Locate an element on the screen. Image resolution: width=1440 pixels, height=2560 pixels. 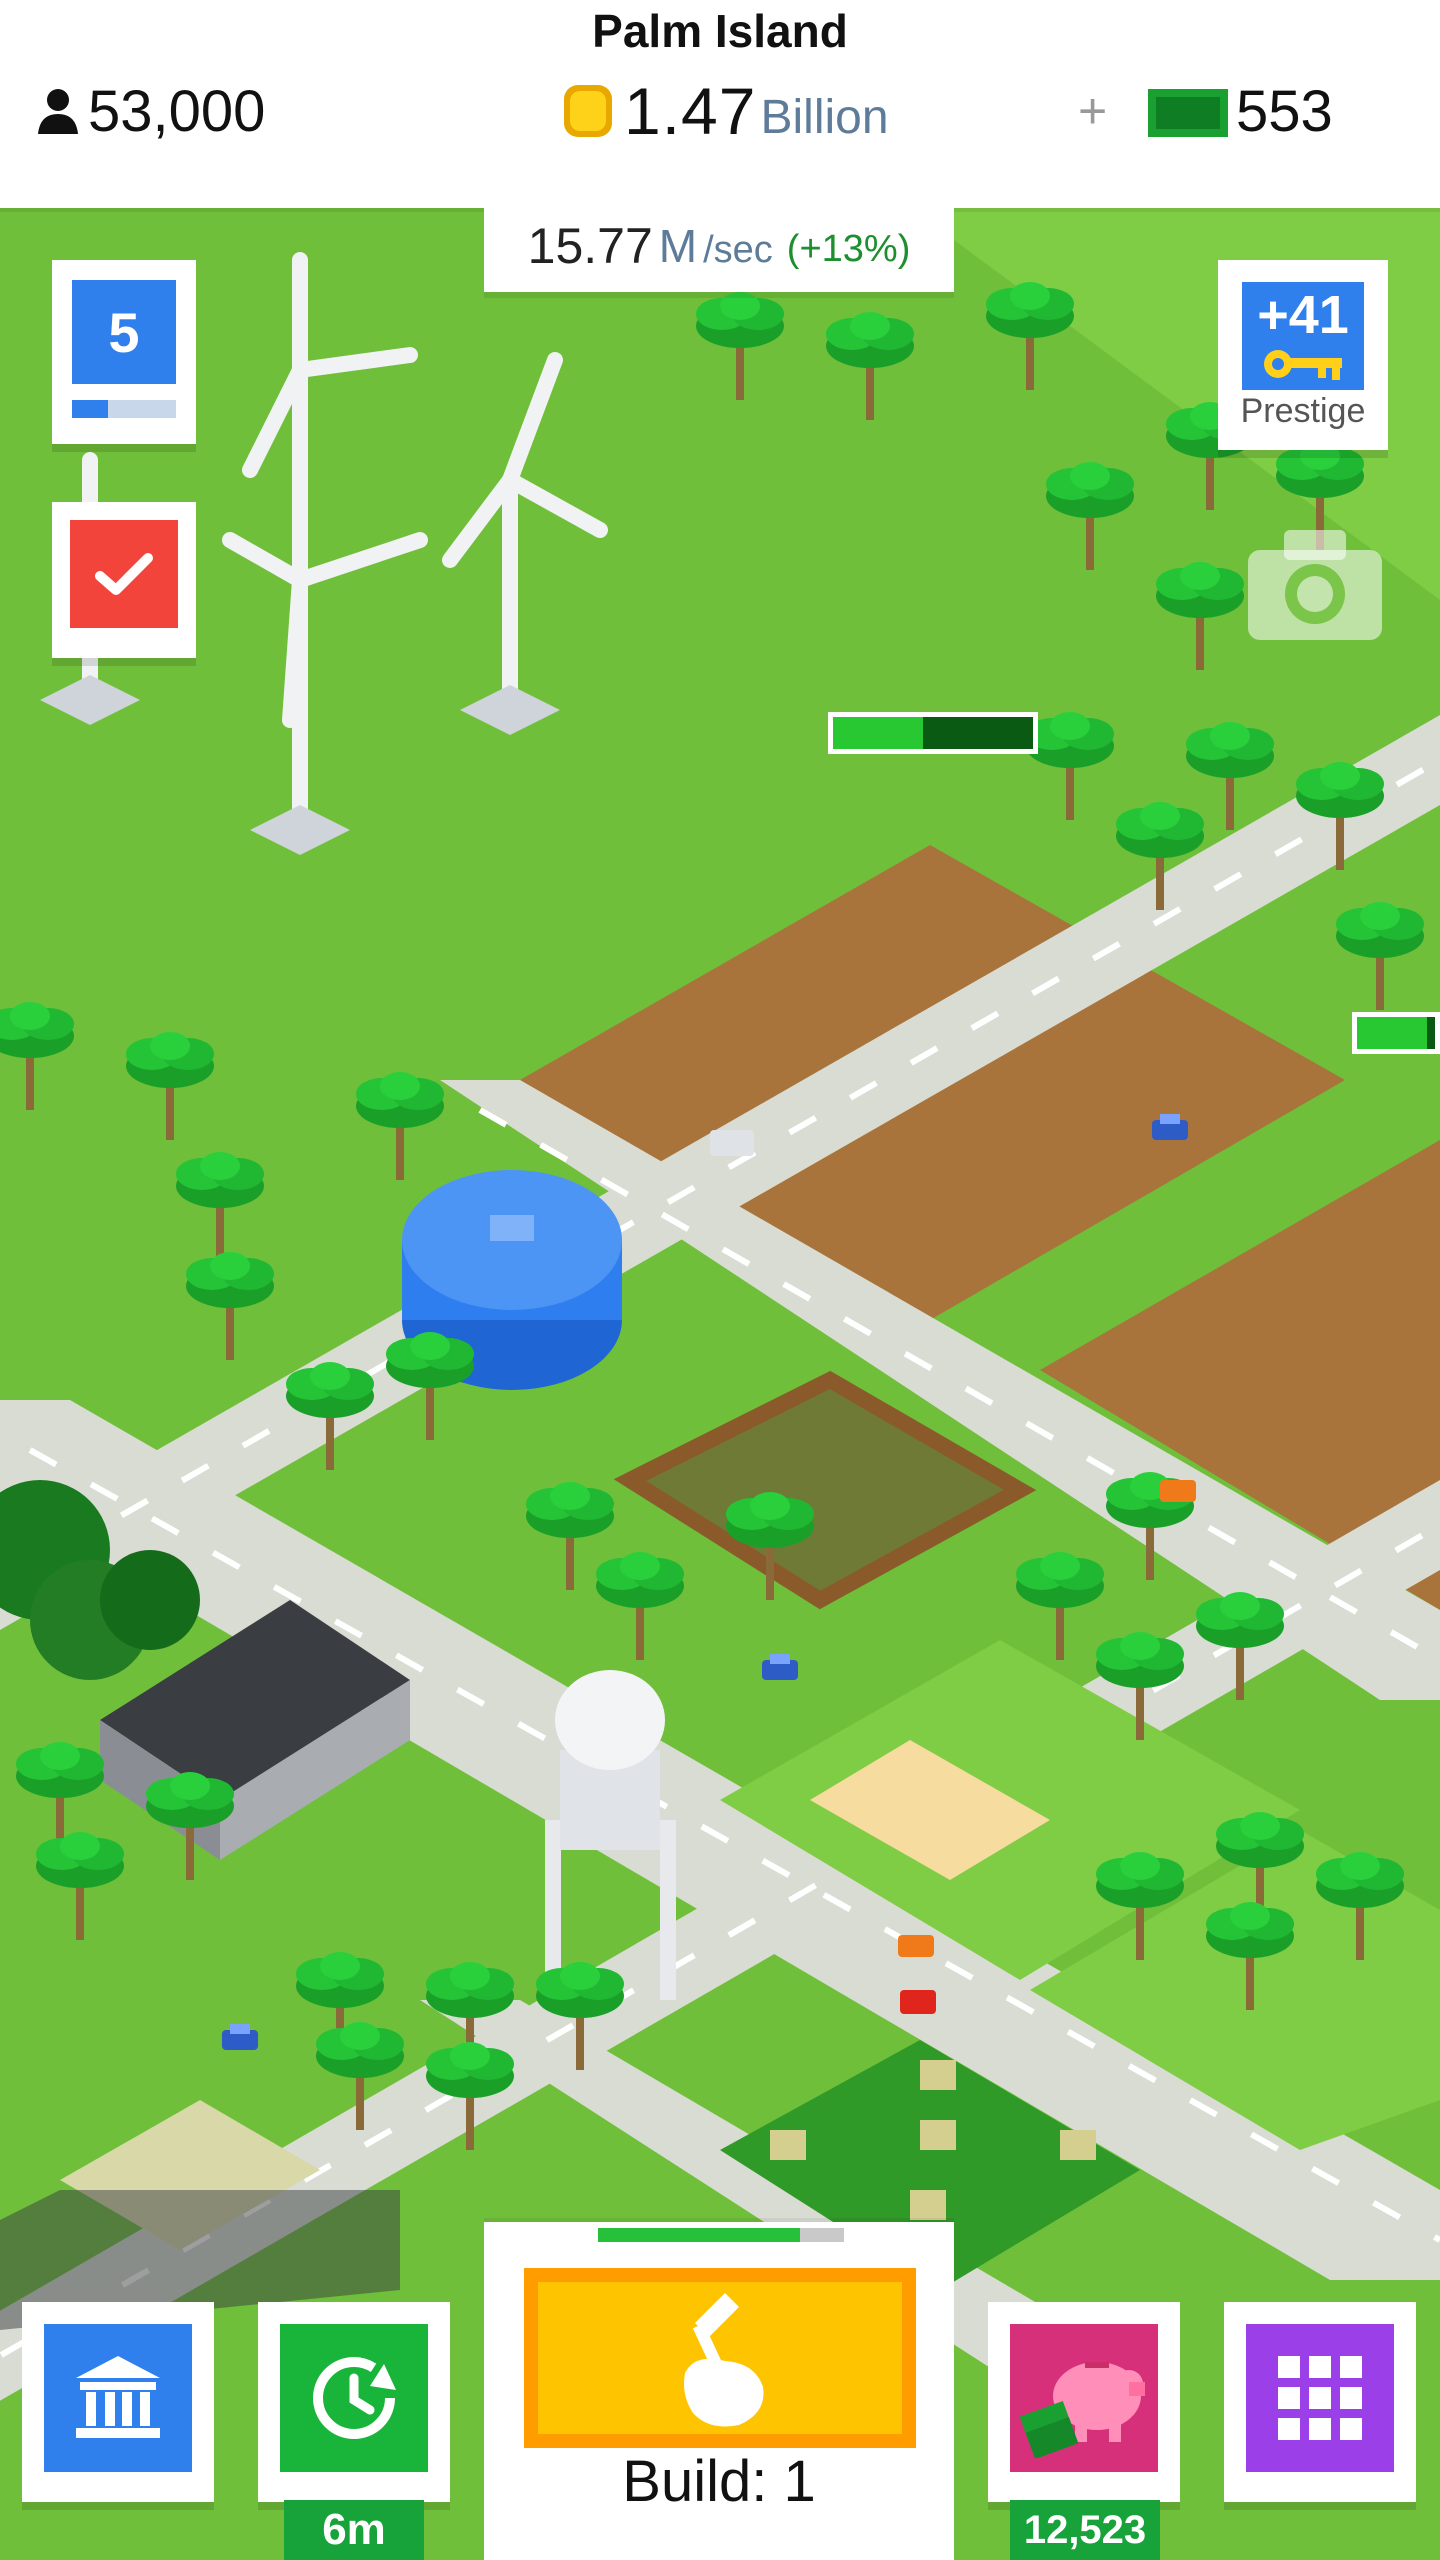
prestige-button: +41 Prestige is located at coordinates (1303, 355).